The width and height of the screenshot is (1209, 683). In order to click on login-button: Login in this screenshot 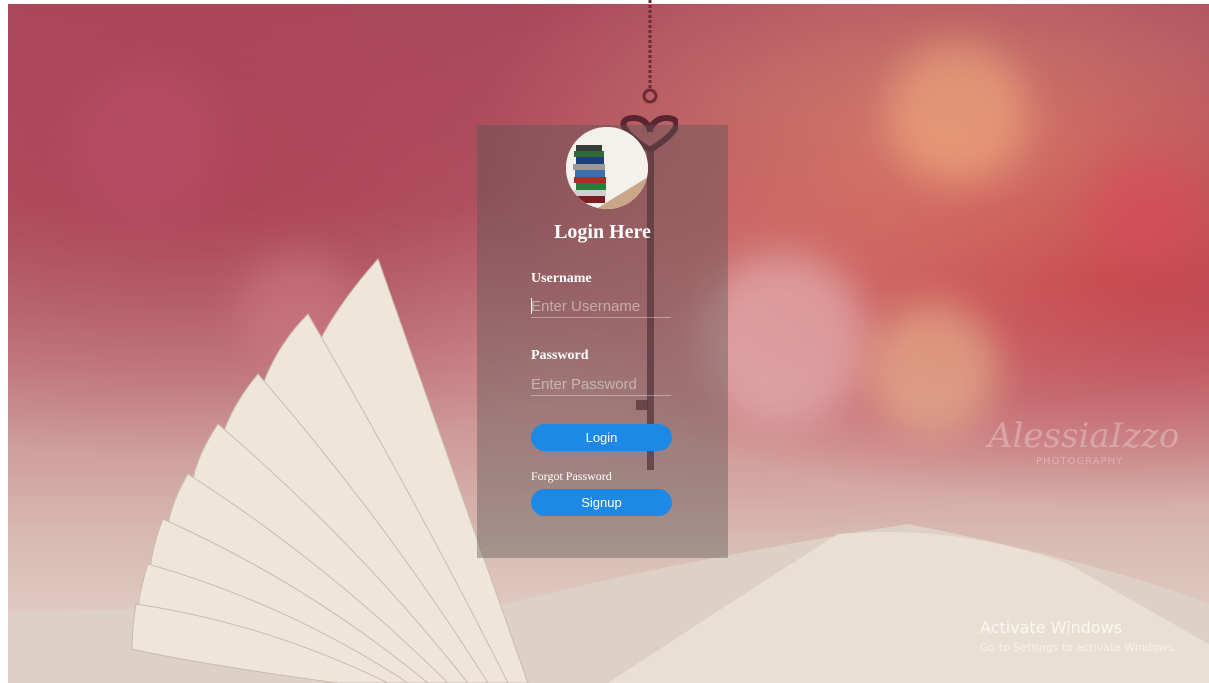, I will do `click(601, 437)`.